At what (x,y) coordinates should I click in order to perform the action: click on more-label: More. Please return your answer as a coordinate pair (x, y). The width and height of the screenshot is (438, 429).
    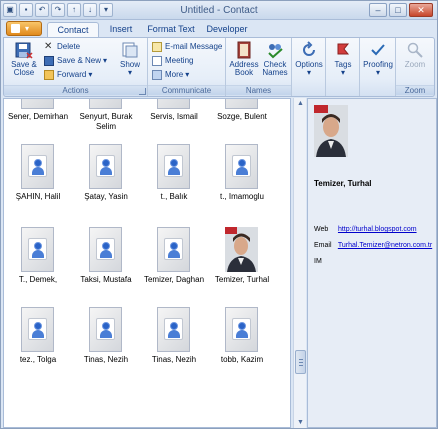
    Looking at the image, I should click on (174, 74).